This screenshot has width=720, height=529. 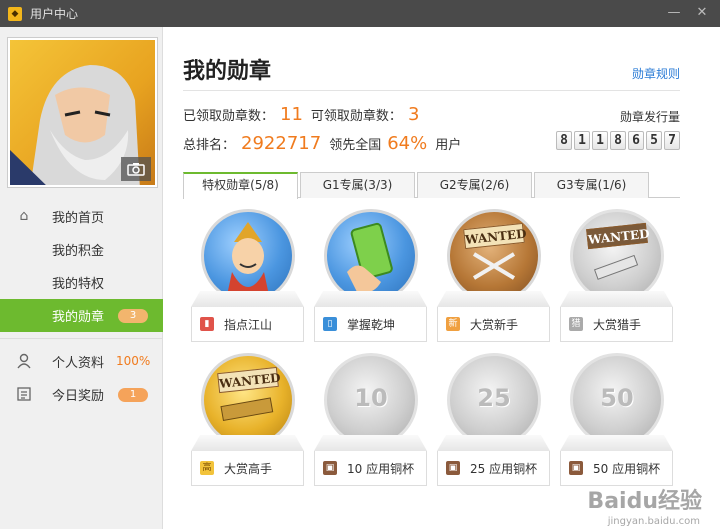 What do you see at coordinates (474, 185) in the screenshot?
I see `tab-g2: G2专属(2/6)` at bounding box center [474, 185].